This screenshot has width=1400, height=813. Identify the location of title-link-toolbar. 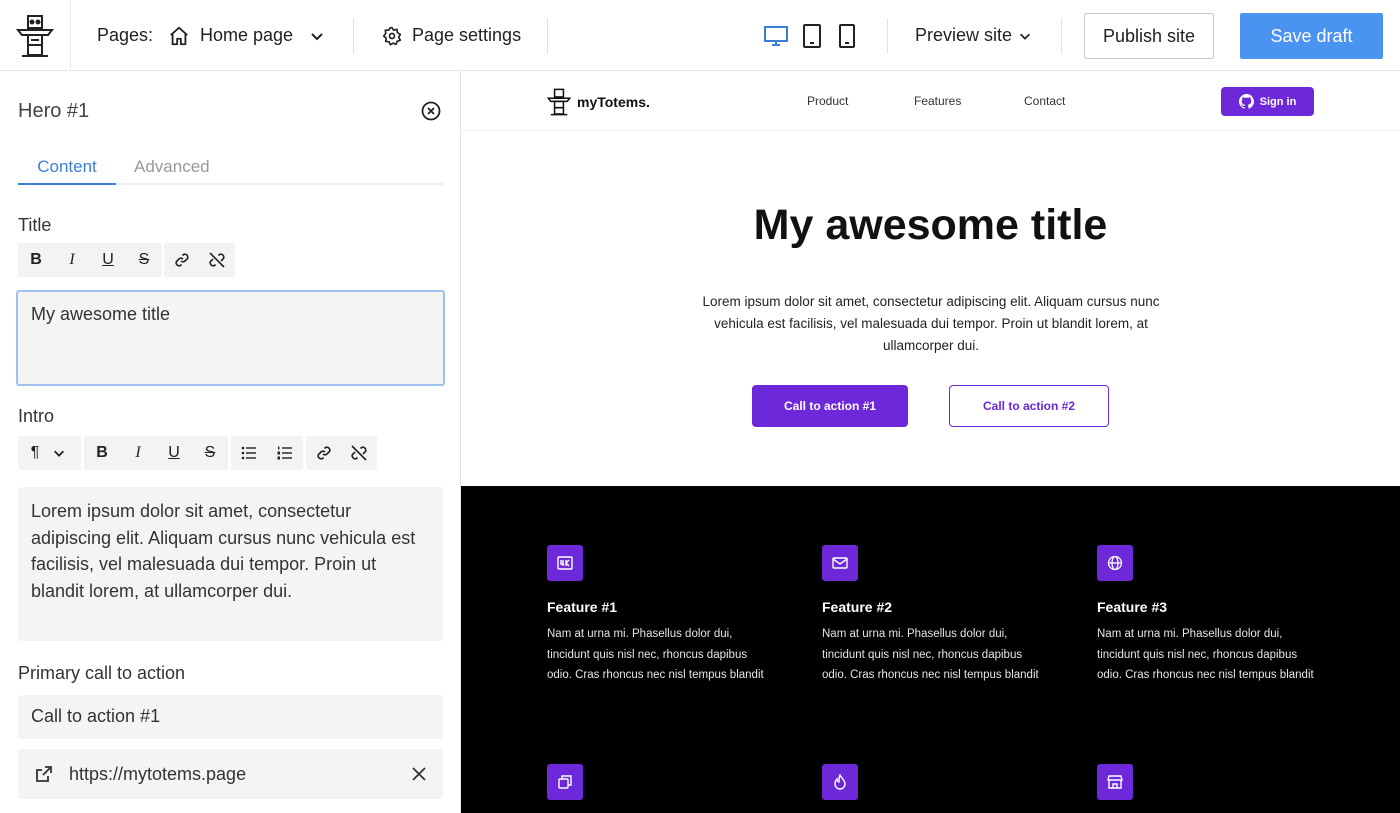
(199, 260).